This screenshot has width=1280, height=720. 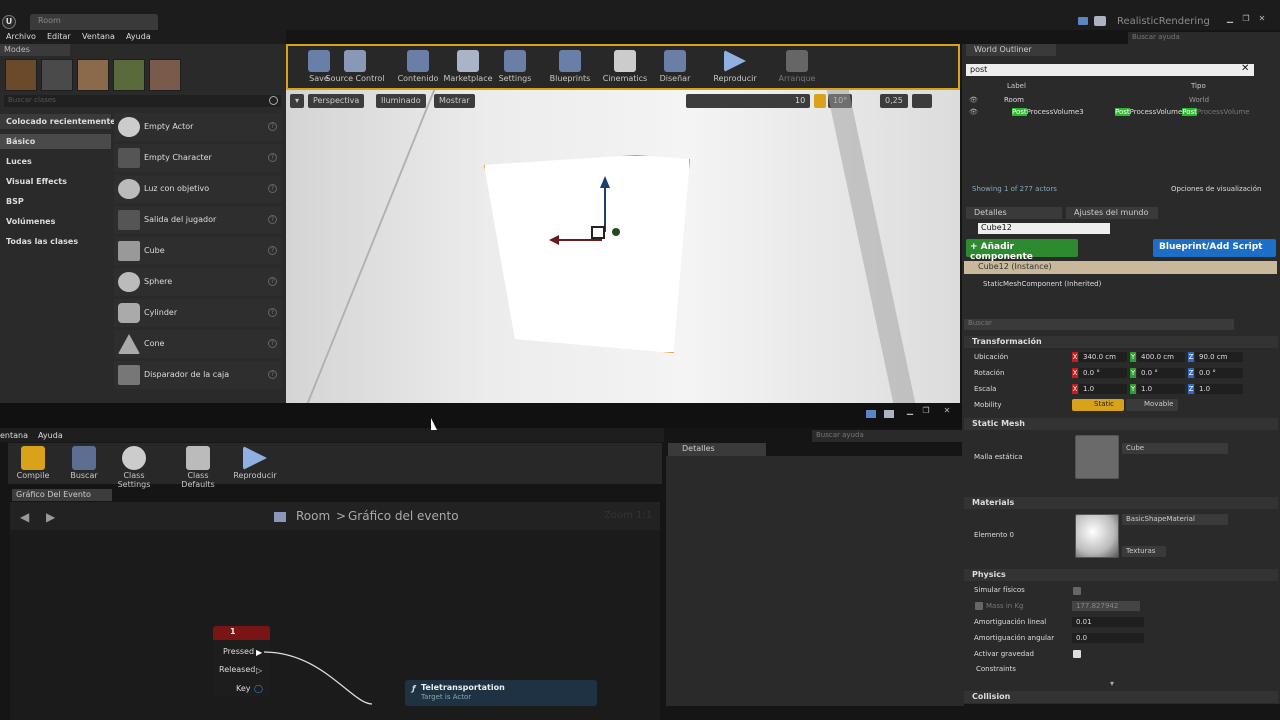 I want to click on tab-event-graph: Gráfico Del Evento, so click(x=62, y=495).